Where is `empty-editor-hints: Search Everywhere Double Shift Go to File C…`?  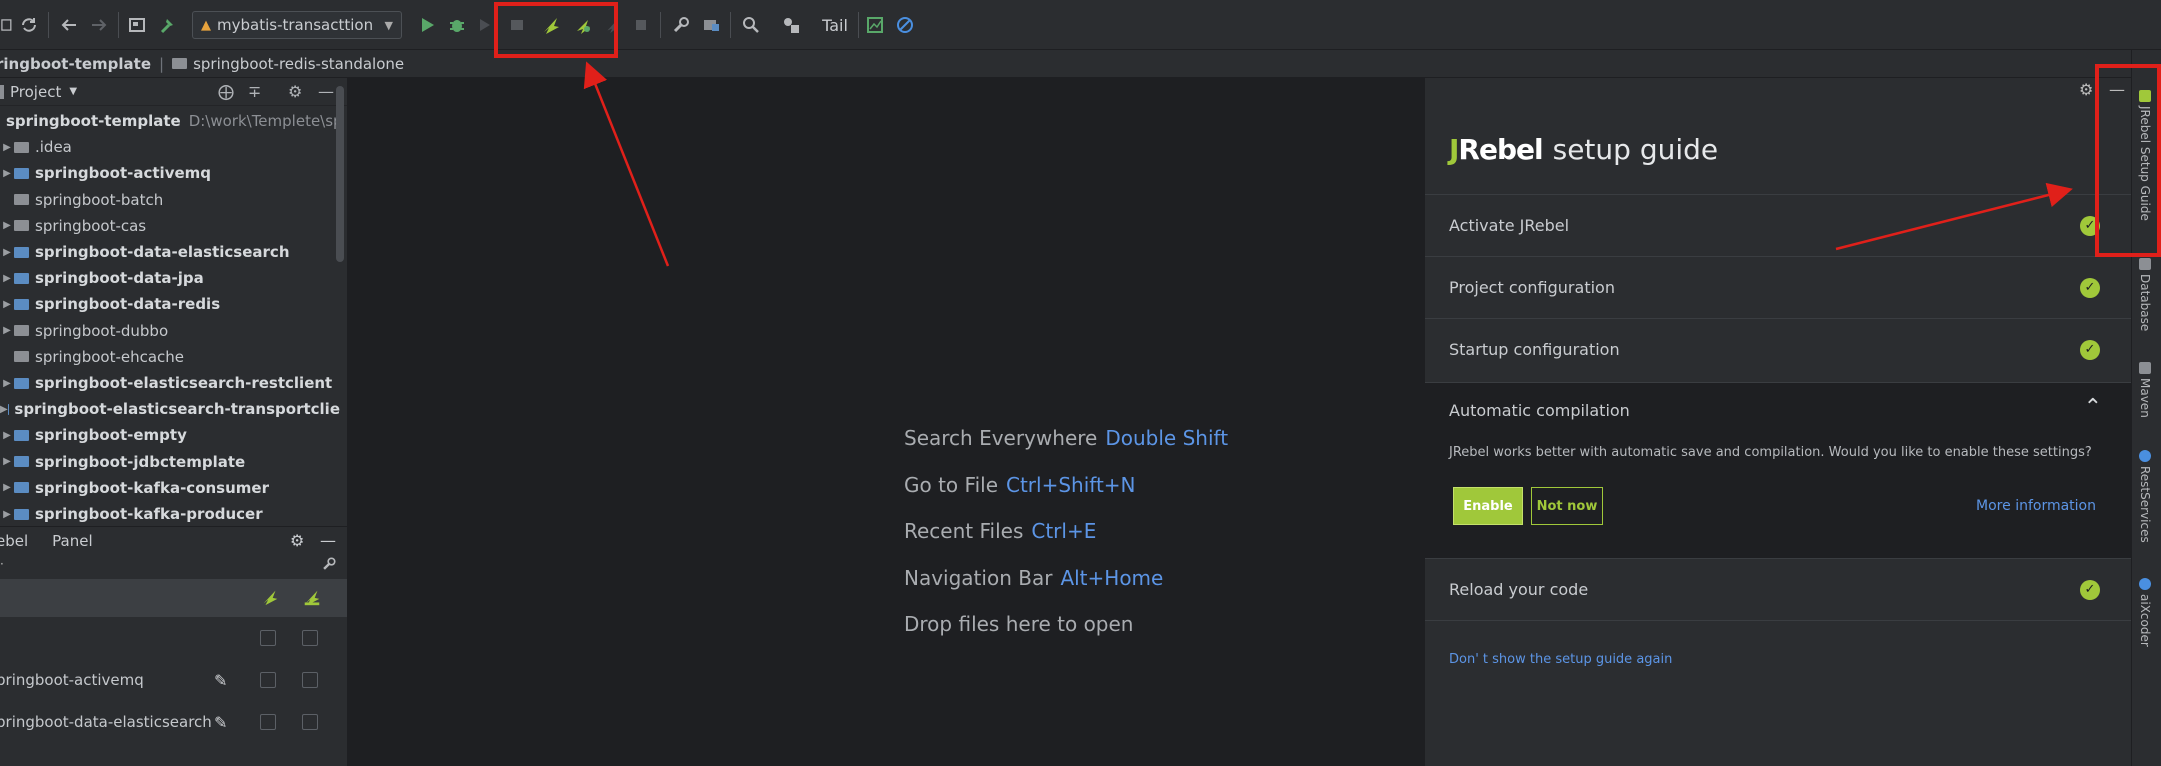
empty-editor-hints: Search Everywhere Double Shift Go to File C… is located at coordinates (1066, 542).